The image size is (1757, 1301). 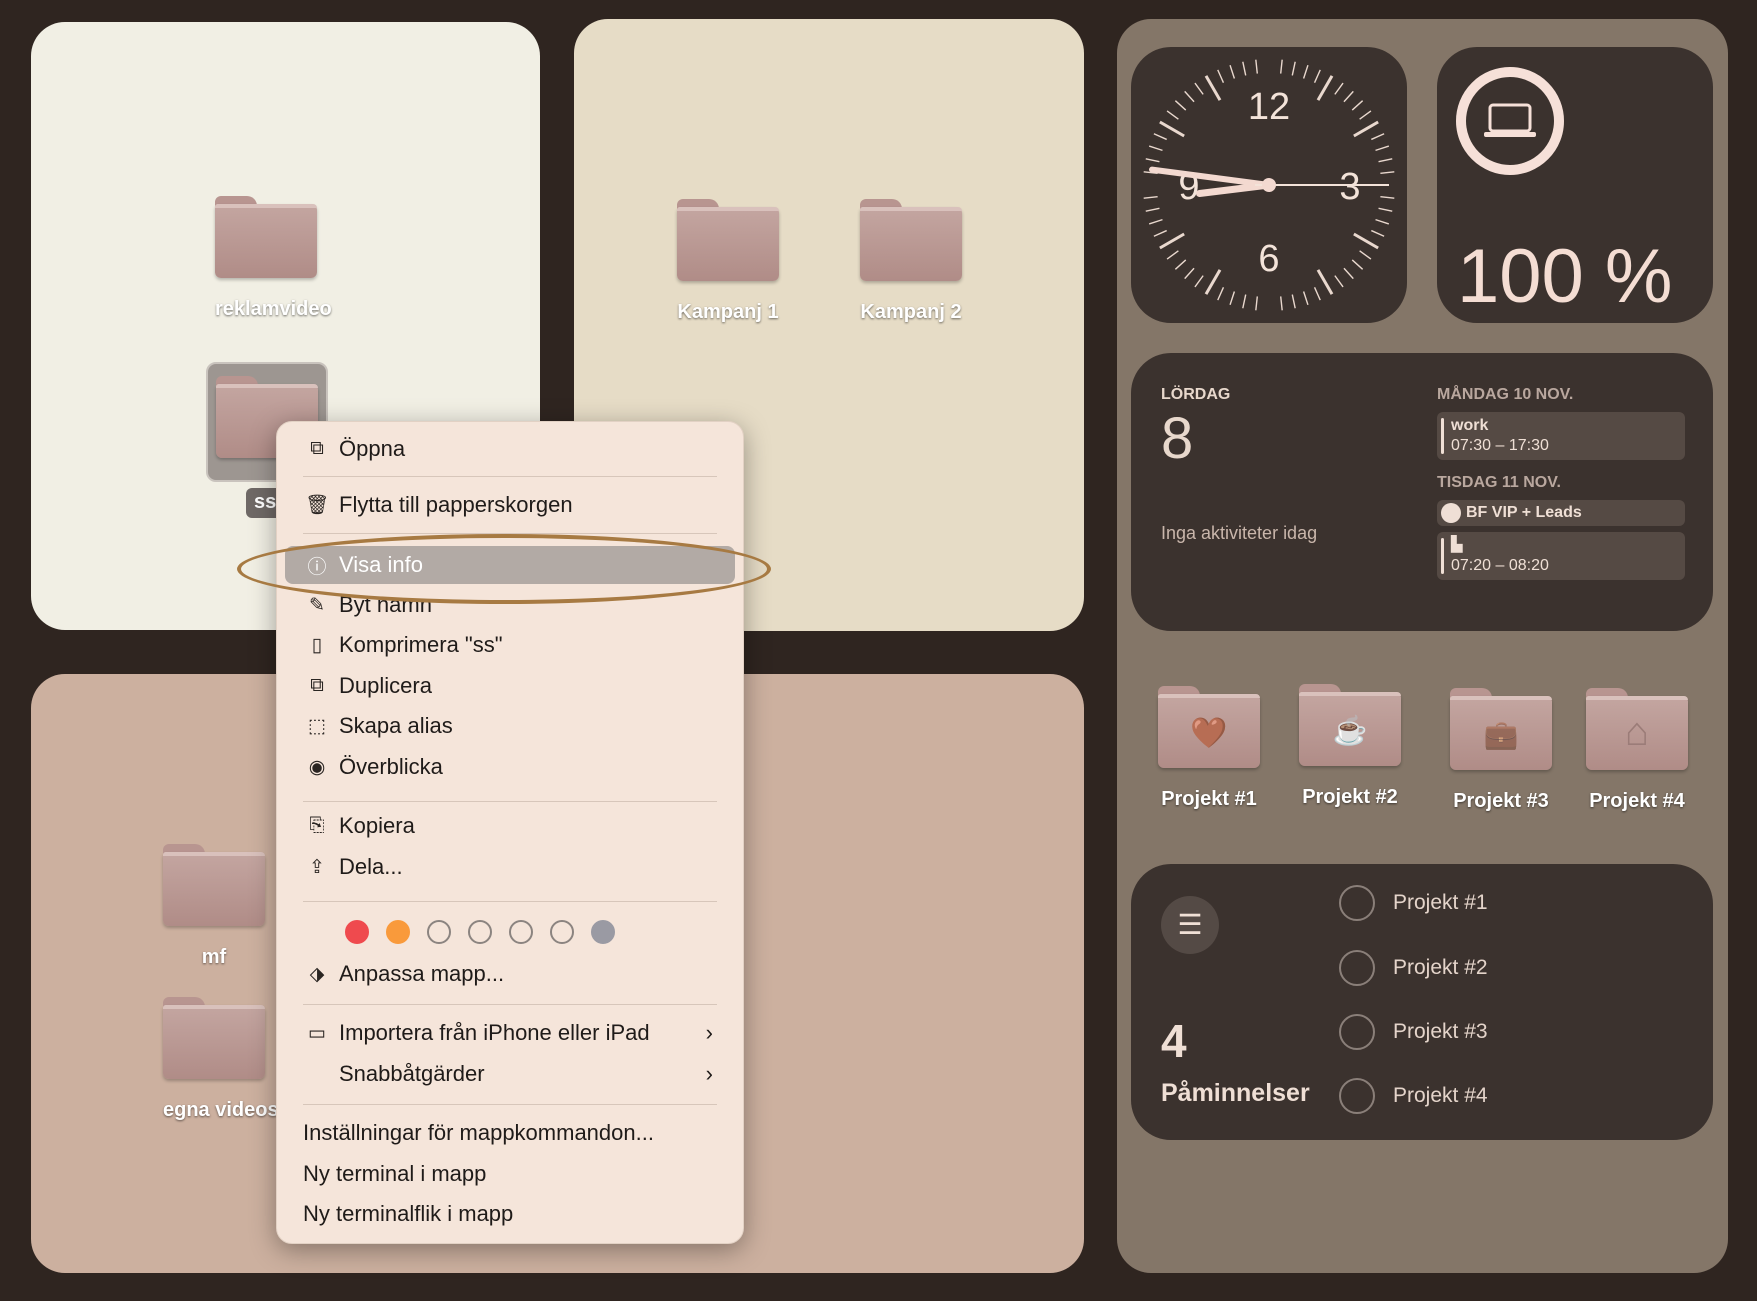 What do you see at coordinates (510, 1033) in the screenshot?
I see `menu-item-import-iphone: ▭ Importera från iPhone eller iPad ›` at bounding box center [510, 1033].